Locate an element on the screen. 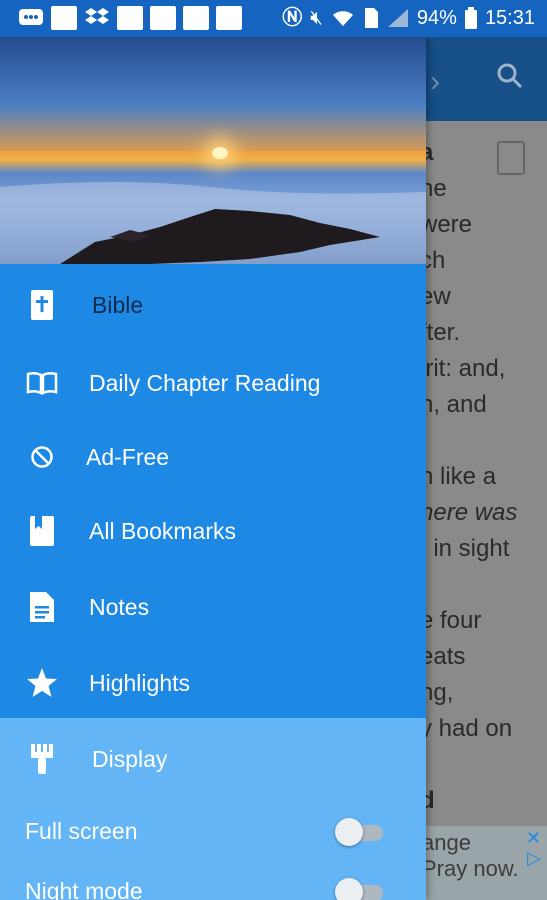  verse-text: fter. is located at coordinates (440, 332).